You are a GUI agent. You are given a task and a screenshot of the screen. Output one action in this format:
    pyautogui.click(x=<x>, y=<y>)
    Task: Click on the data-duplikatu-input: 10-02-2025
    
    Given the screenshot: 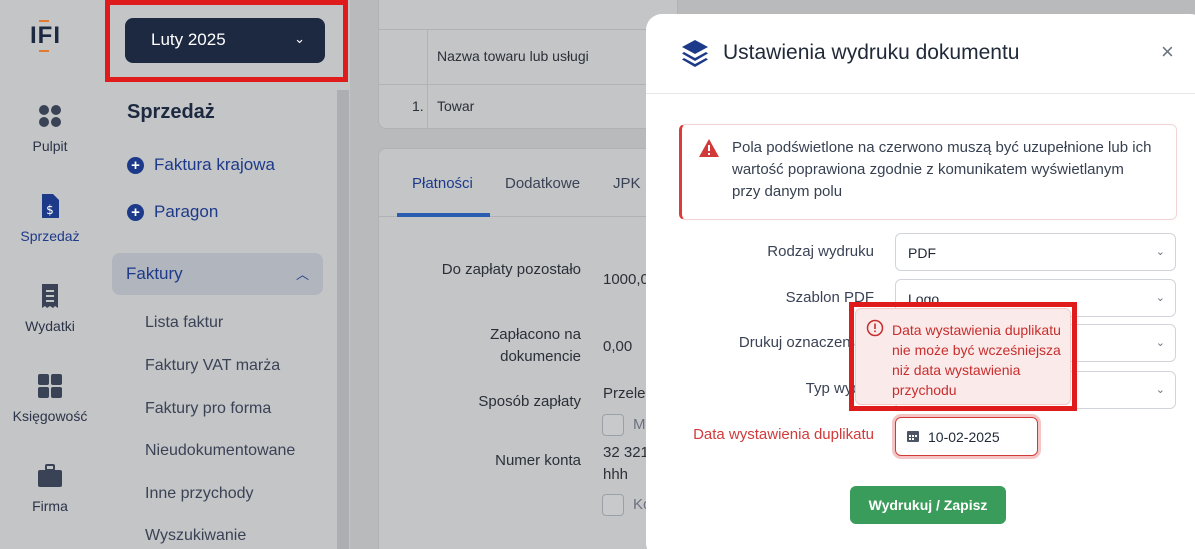 What is the action you would take?
    pyautogui.click(x=966, y=436)
    